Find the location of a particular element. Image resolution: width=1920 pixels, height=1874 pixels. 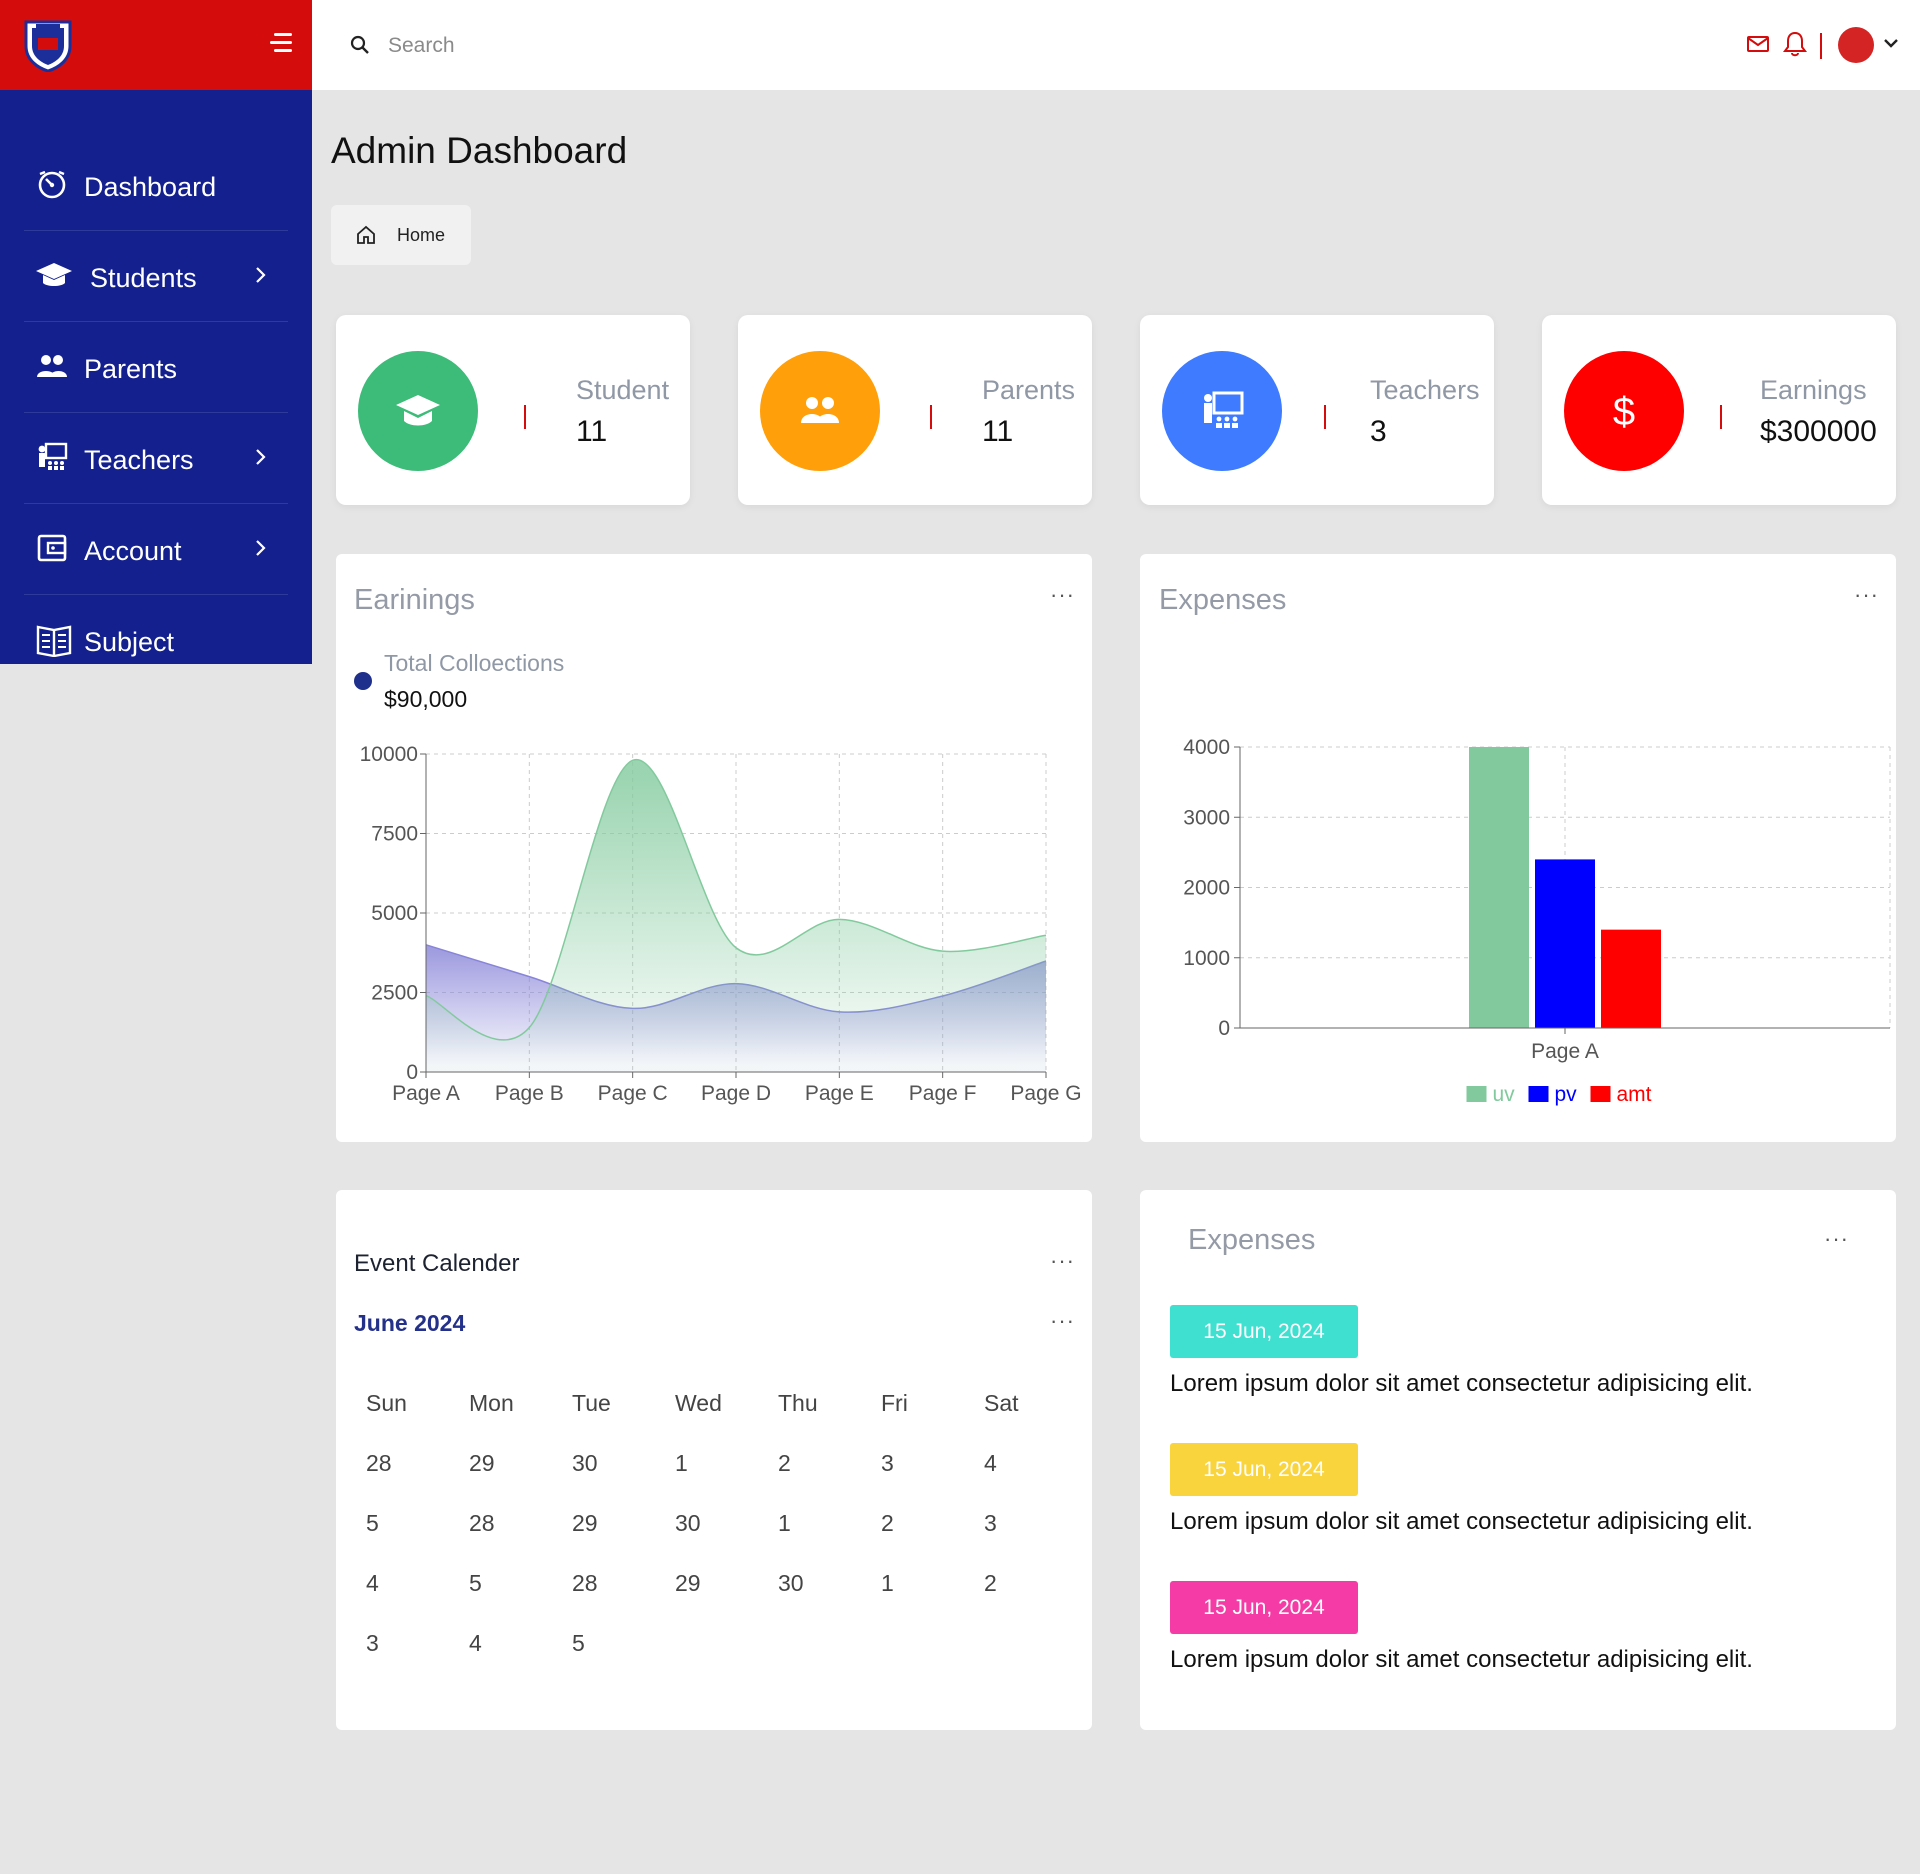

avatar is located at coordinates (1856, 45).